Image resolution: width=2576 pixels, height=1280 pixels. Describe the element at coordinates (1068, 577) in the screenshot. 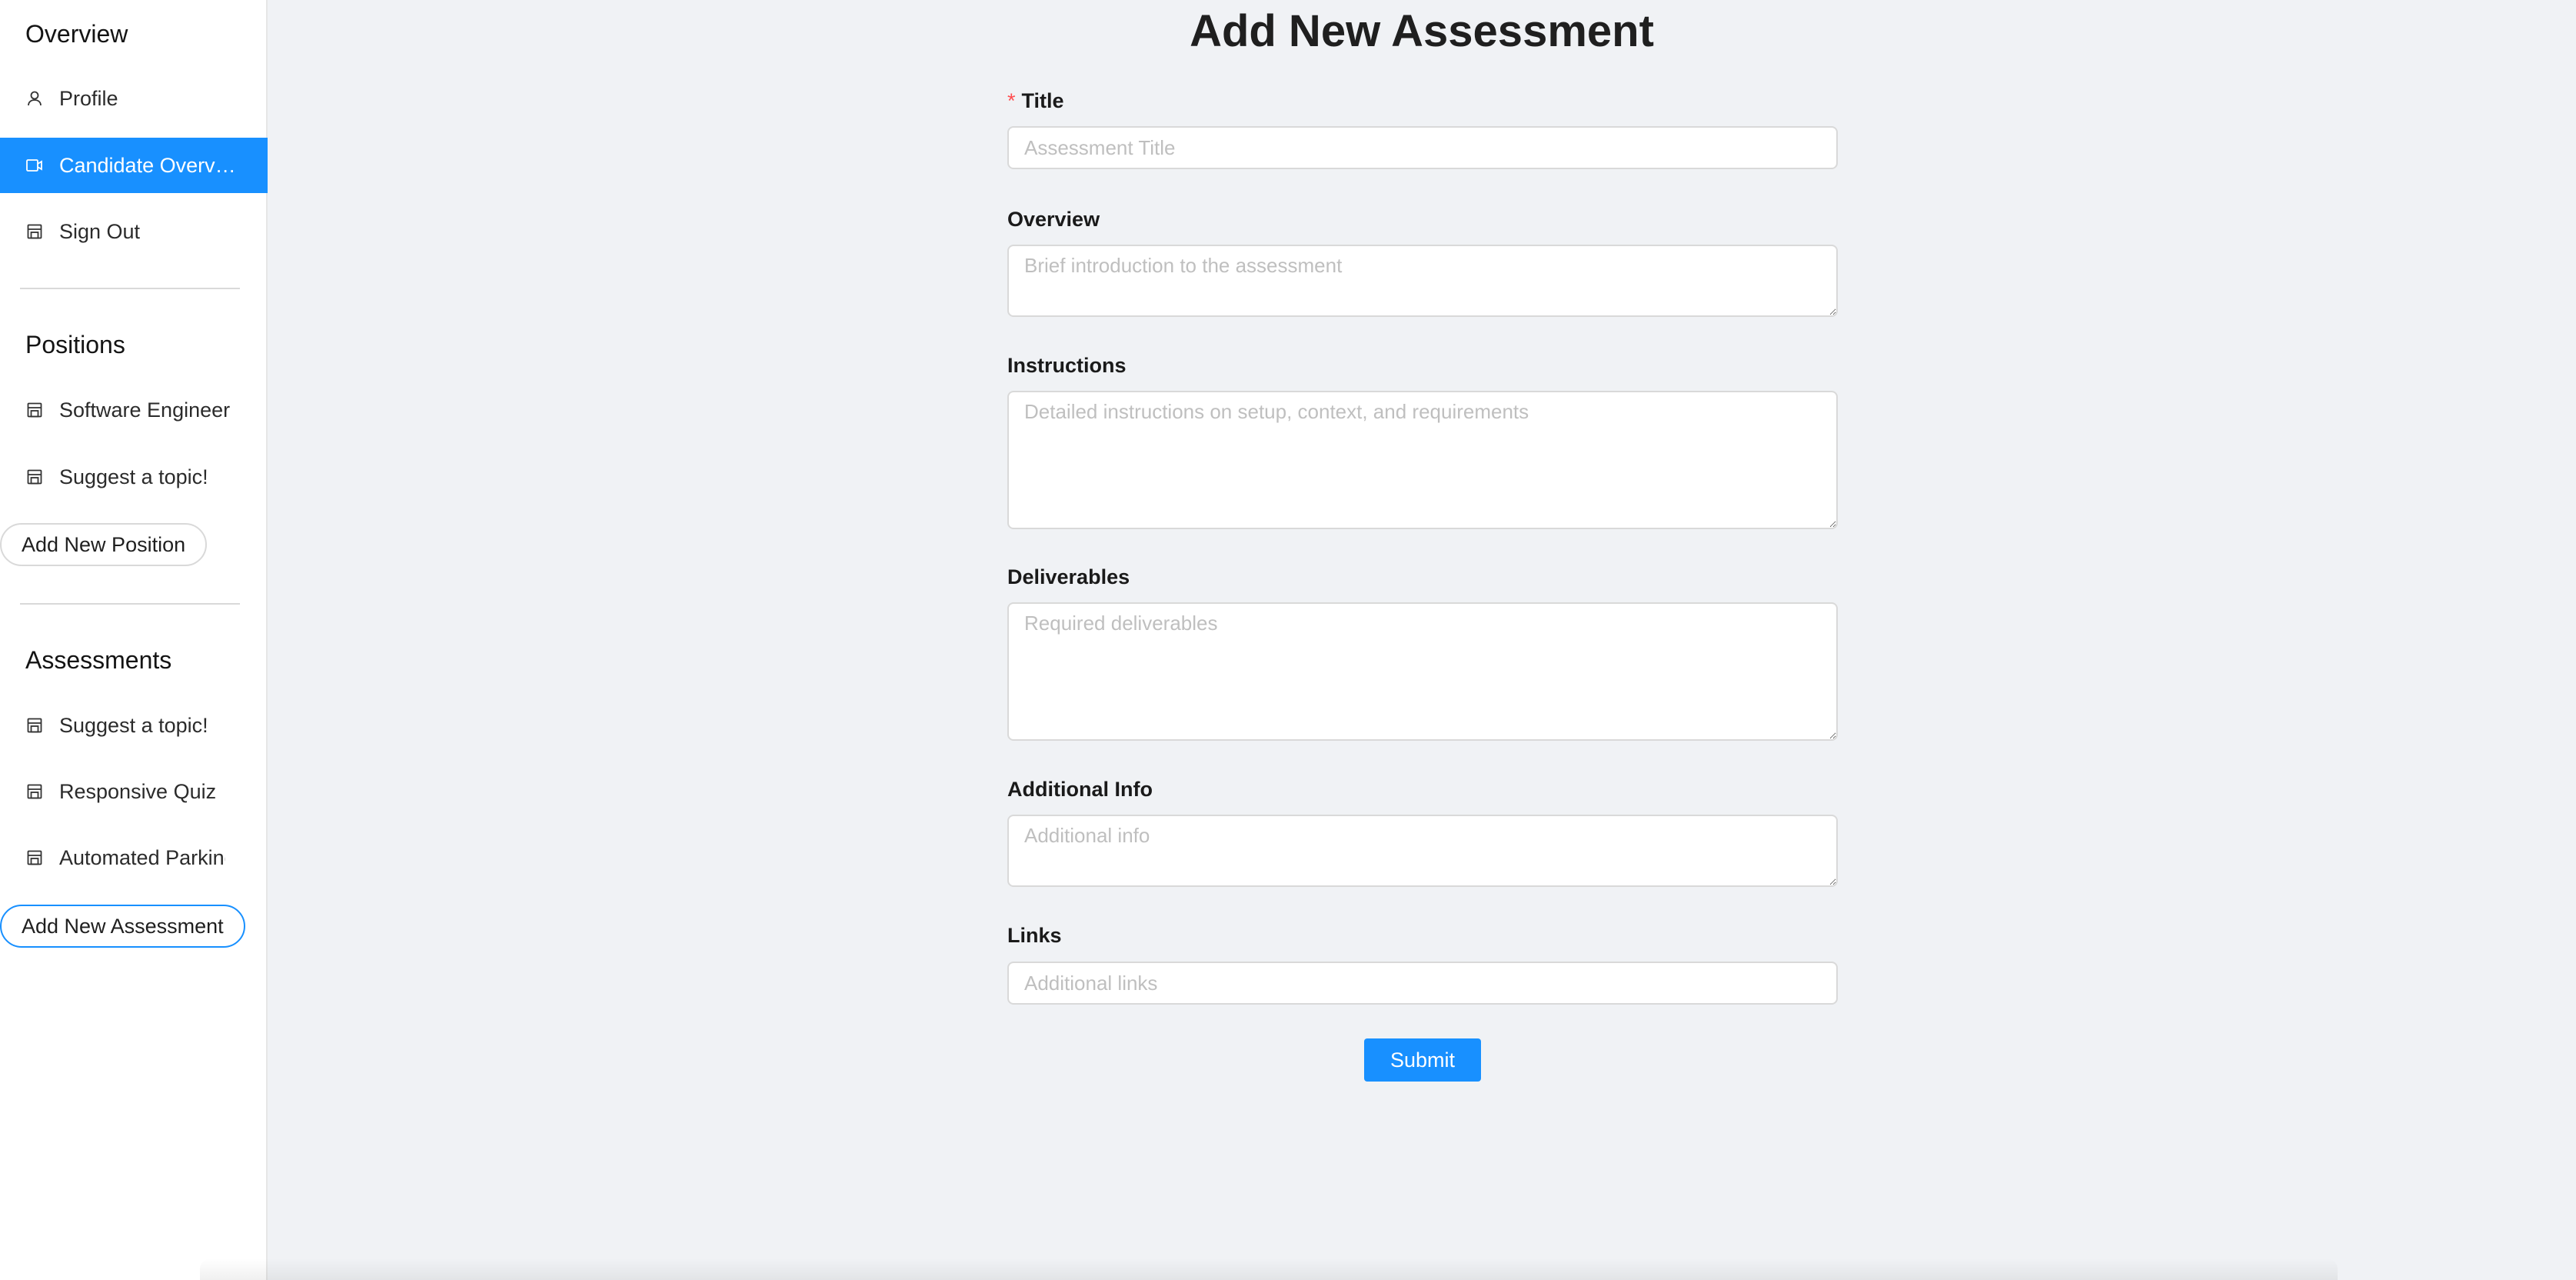

I see `deliverables-field-label: Deliverables` at that location.